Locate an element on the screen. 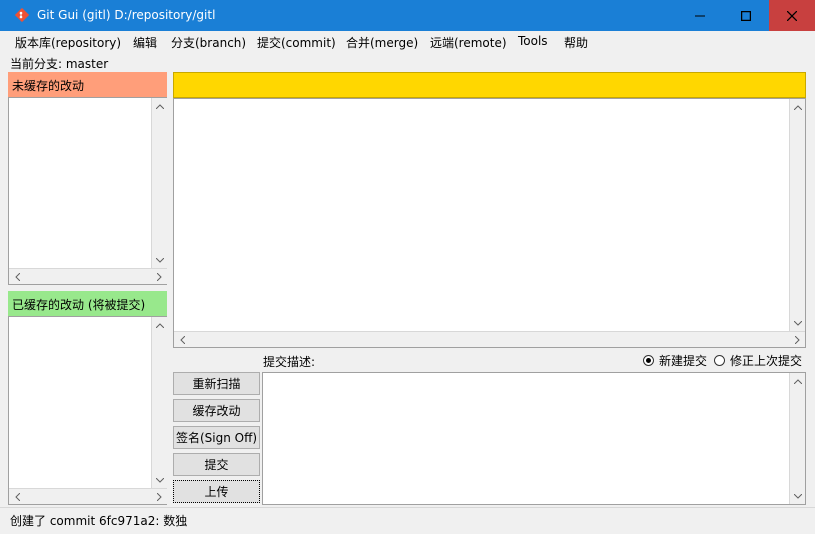 This screenshot has height=534, width=815. commit-vscrollbar is located at coordinates (797, 438).